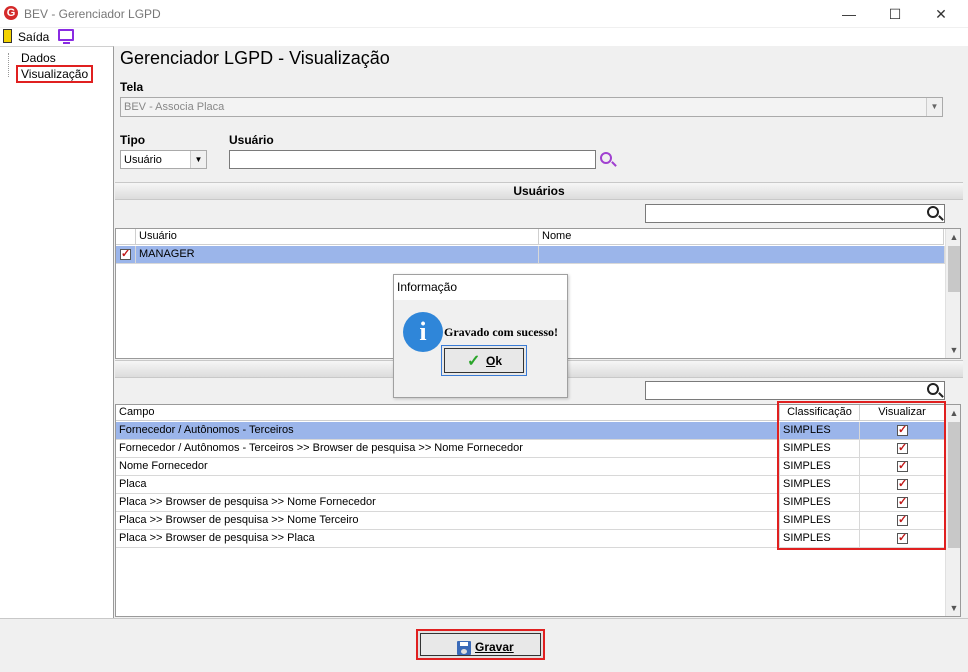 Image resolution: width=968 pixels, height=672 pixels. I want to click on tela-select: BEV - Associa Placa ▼, so click(531, 107).